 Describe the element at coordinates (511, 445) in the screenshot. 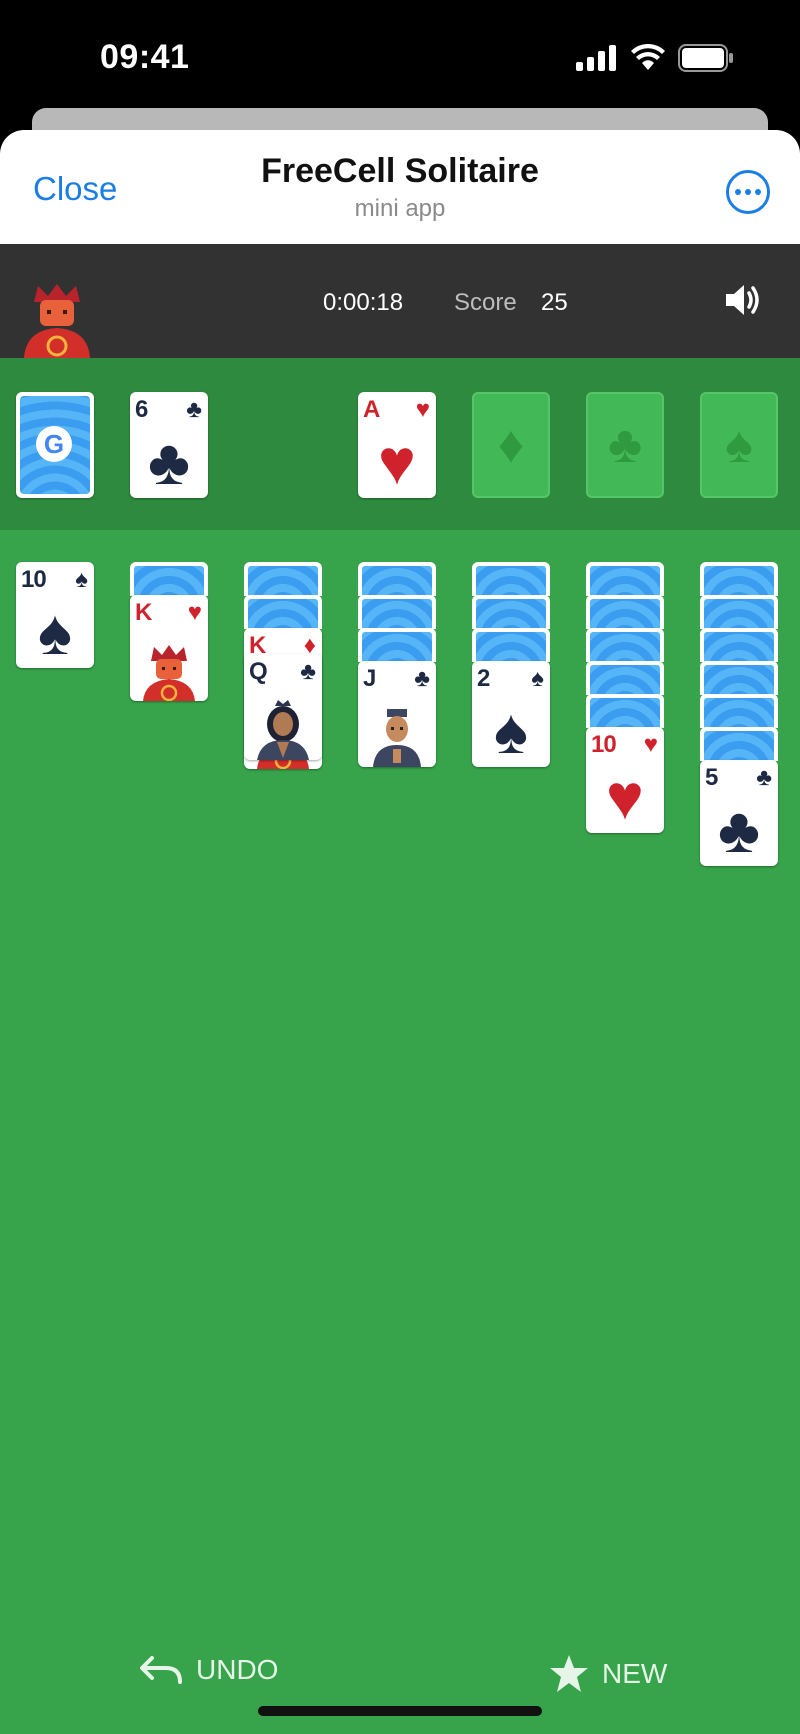

I see `foundation-diamonds-slot: ♦` at that location.